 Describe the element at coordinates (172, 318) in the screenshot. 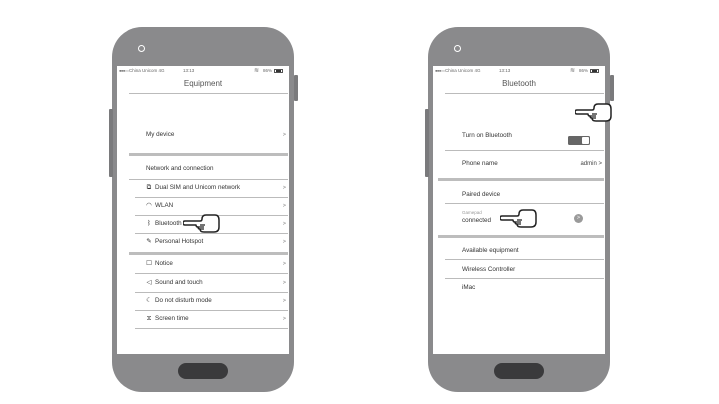

I see `list-item-label: Screen time` at that location.